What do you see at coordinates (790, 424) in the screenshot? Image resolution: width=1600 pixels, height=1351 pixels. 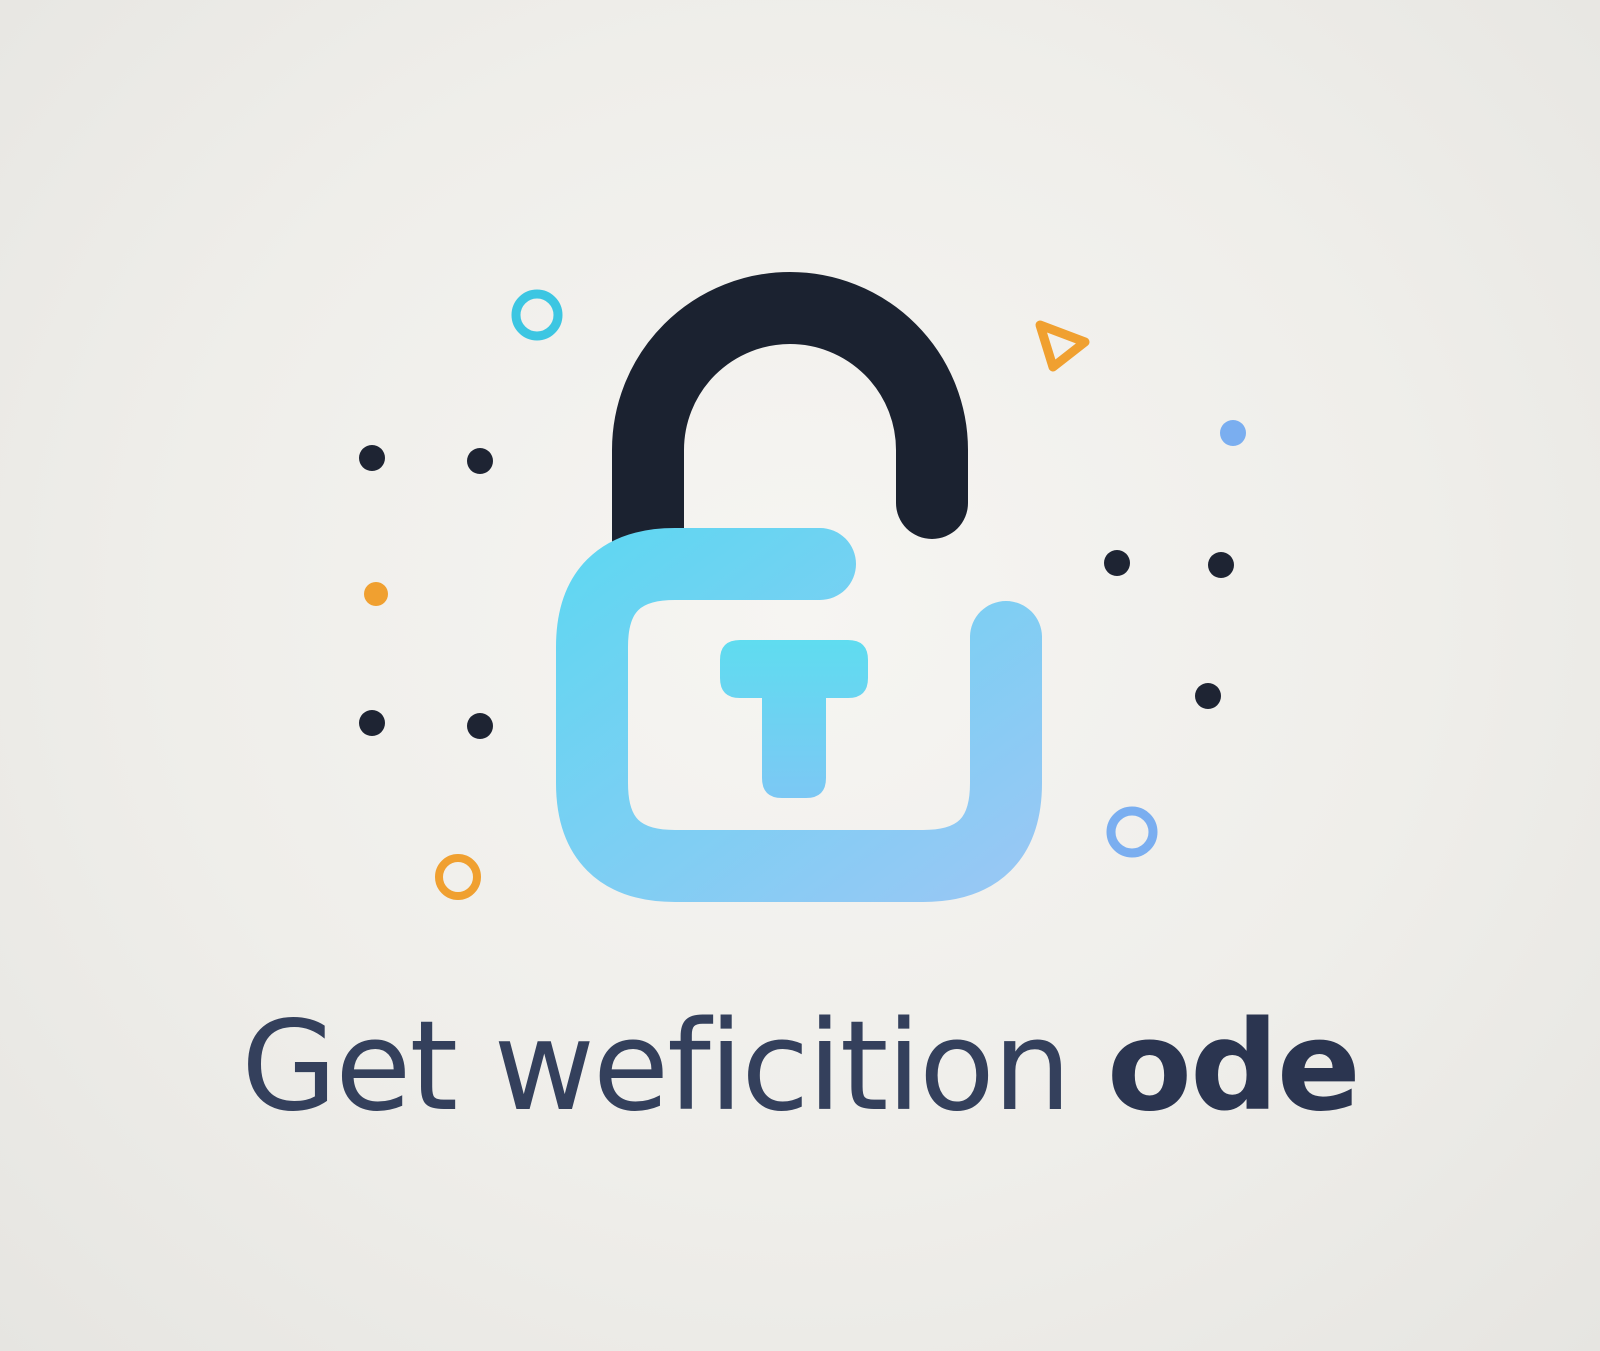 I see `padlock-shackle-icon` at bounding box center [790, 424].